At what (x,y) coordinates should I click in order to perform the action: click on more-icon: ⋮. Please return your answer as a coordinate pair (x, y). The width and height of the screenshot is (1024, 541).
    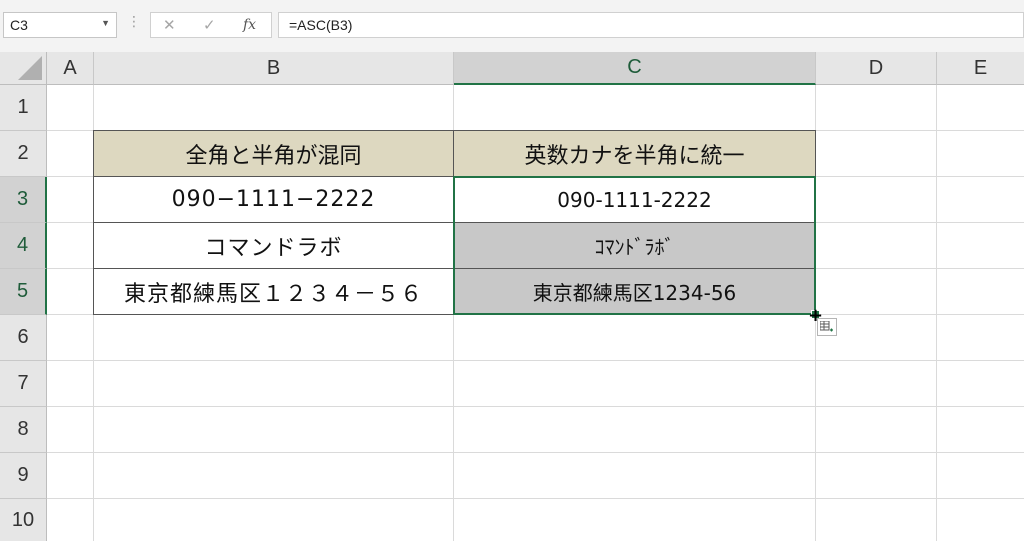
    Looking at the image, I should click on (134, 22).